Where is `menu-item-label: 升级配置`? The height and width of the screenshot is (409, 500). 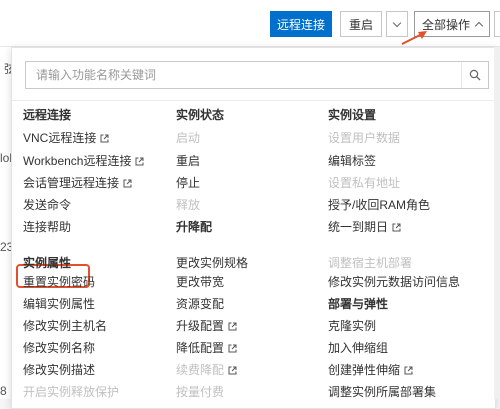 menu-item-label: 升级配置 is located at coordinates (200, 326).